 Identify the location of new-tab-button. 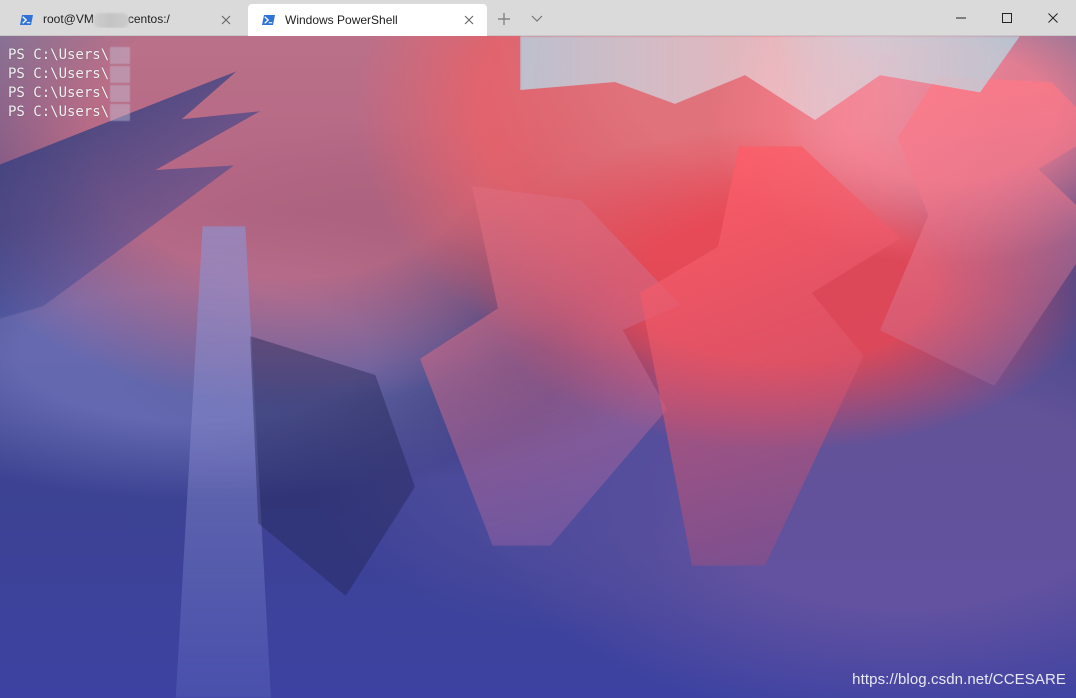
(504, 19).